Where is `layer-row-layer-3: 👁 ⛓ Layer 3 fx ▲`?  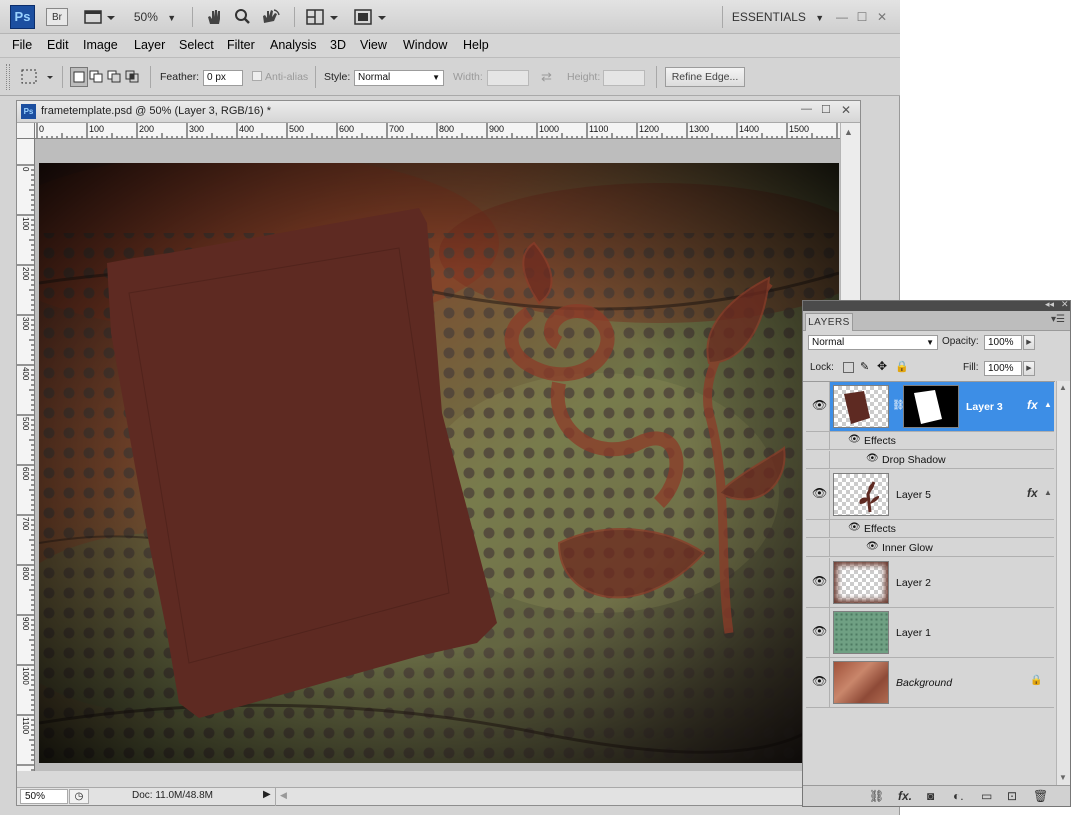 layer-row-layer-3: 👁 ⛓ Layer 3 fx ▲ is located at coordinates (930, 407).